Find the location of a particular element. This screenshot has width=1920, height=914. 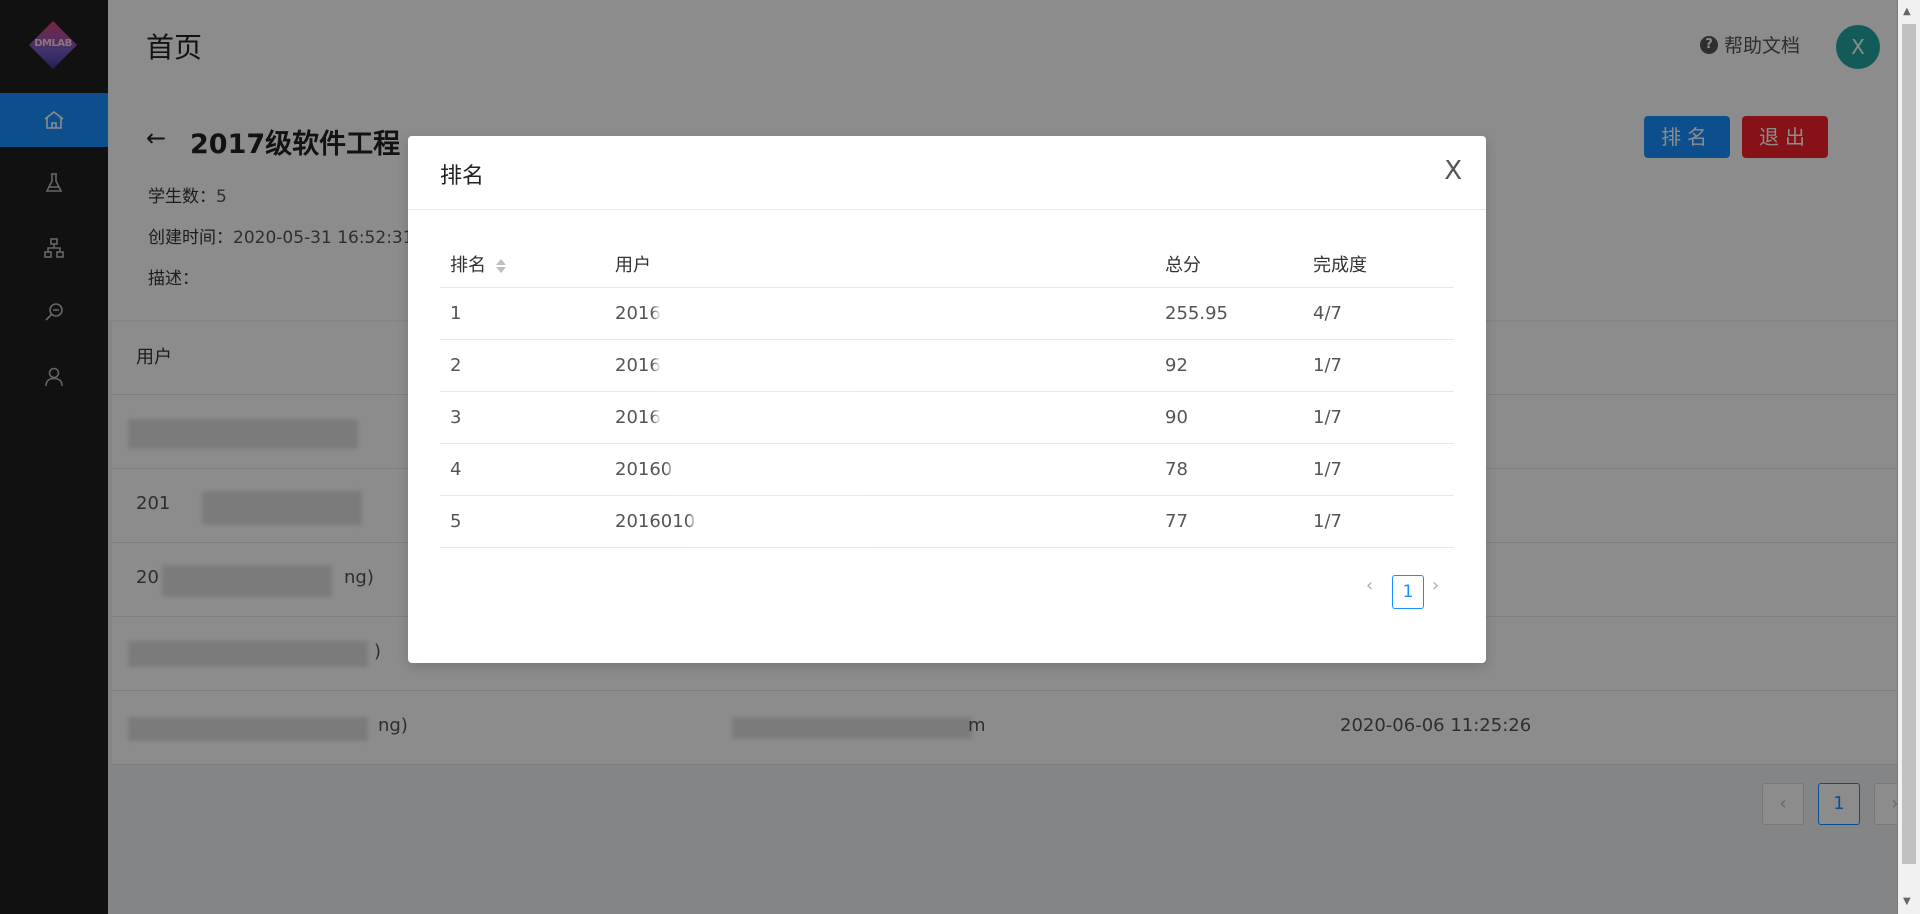

column-header-user: 用户 is located at coordinates (633, 265).